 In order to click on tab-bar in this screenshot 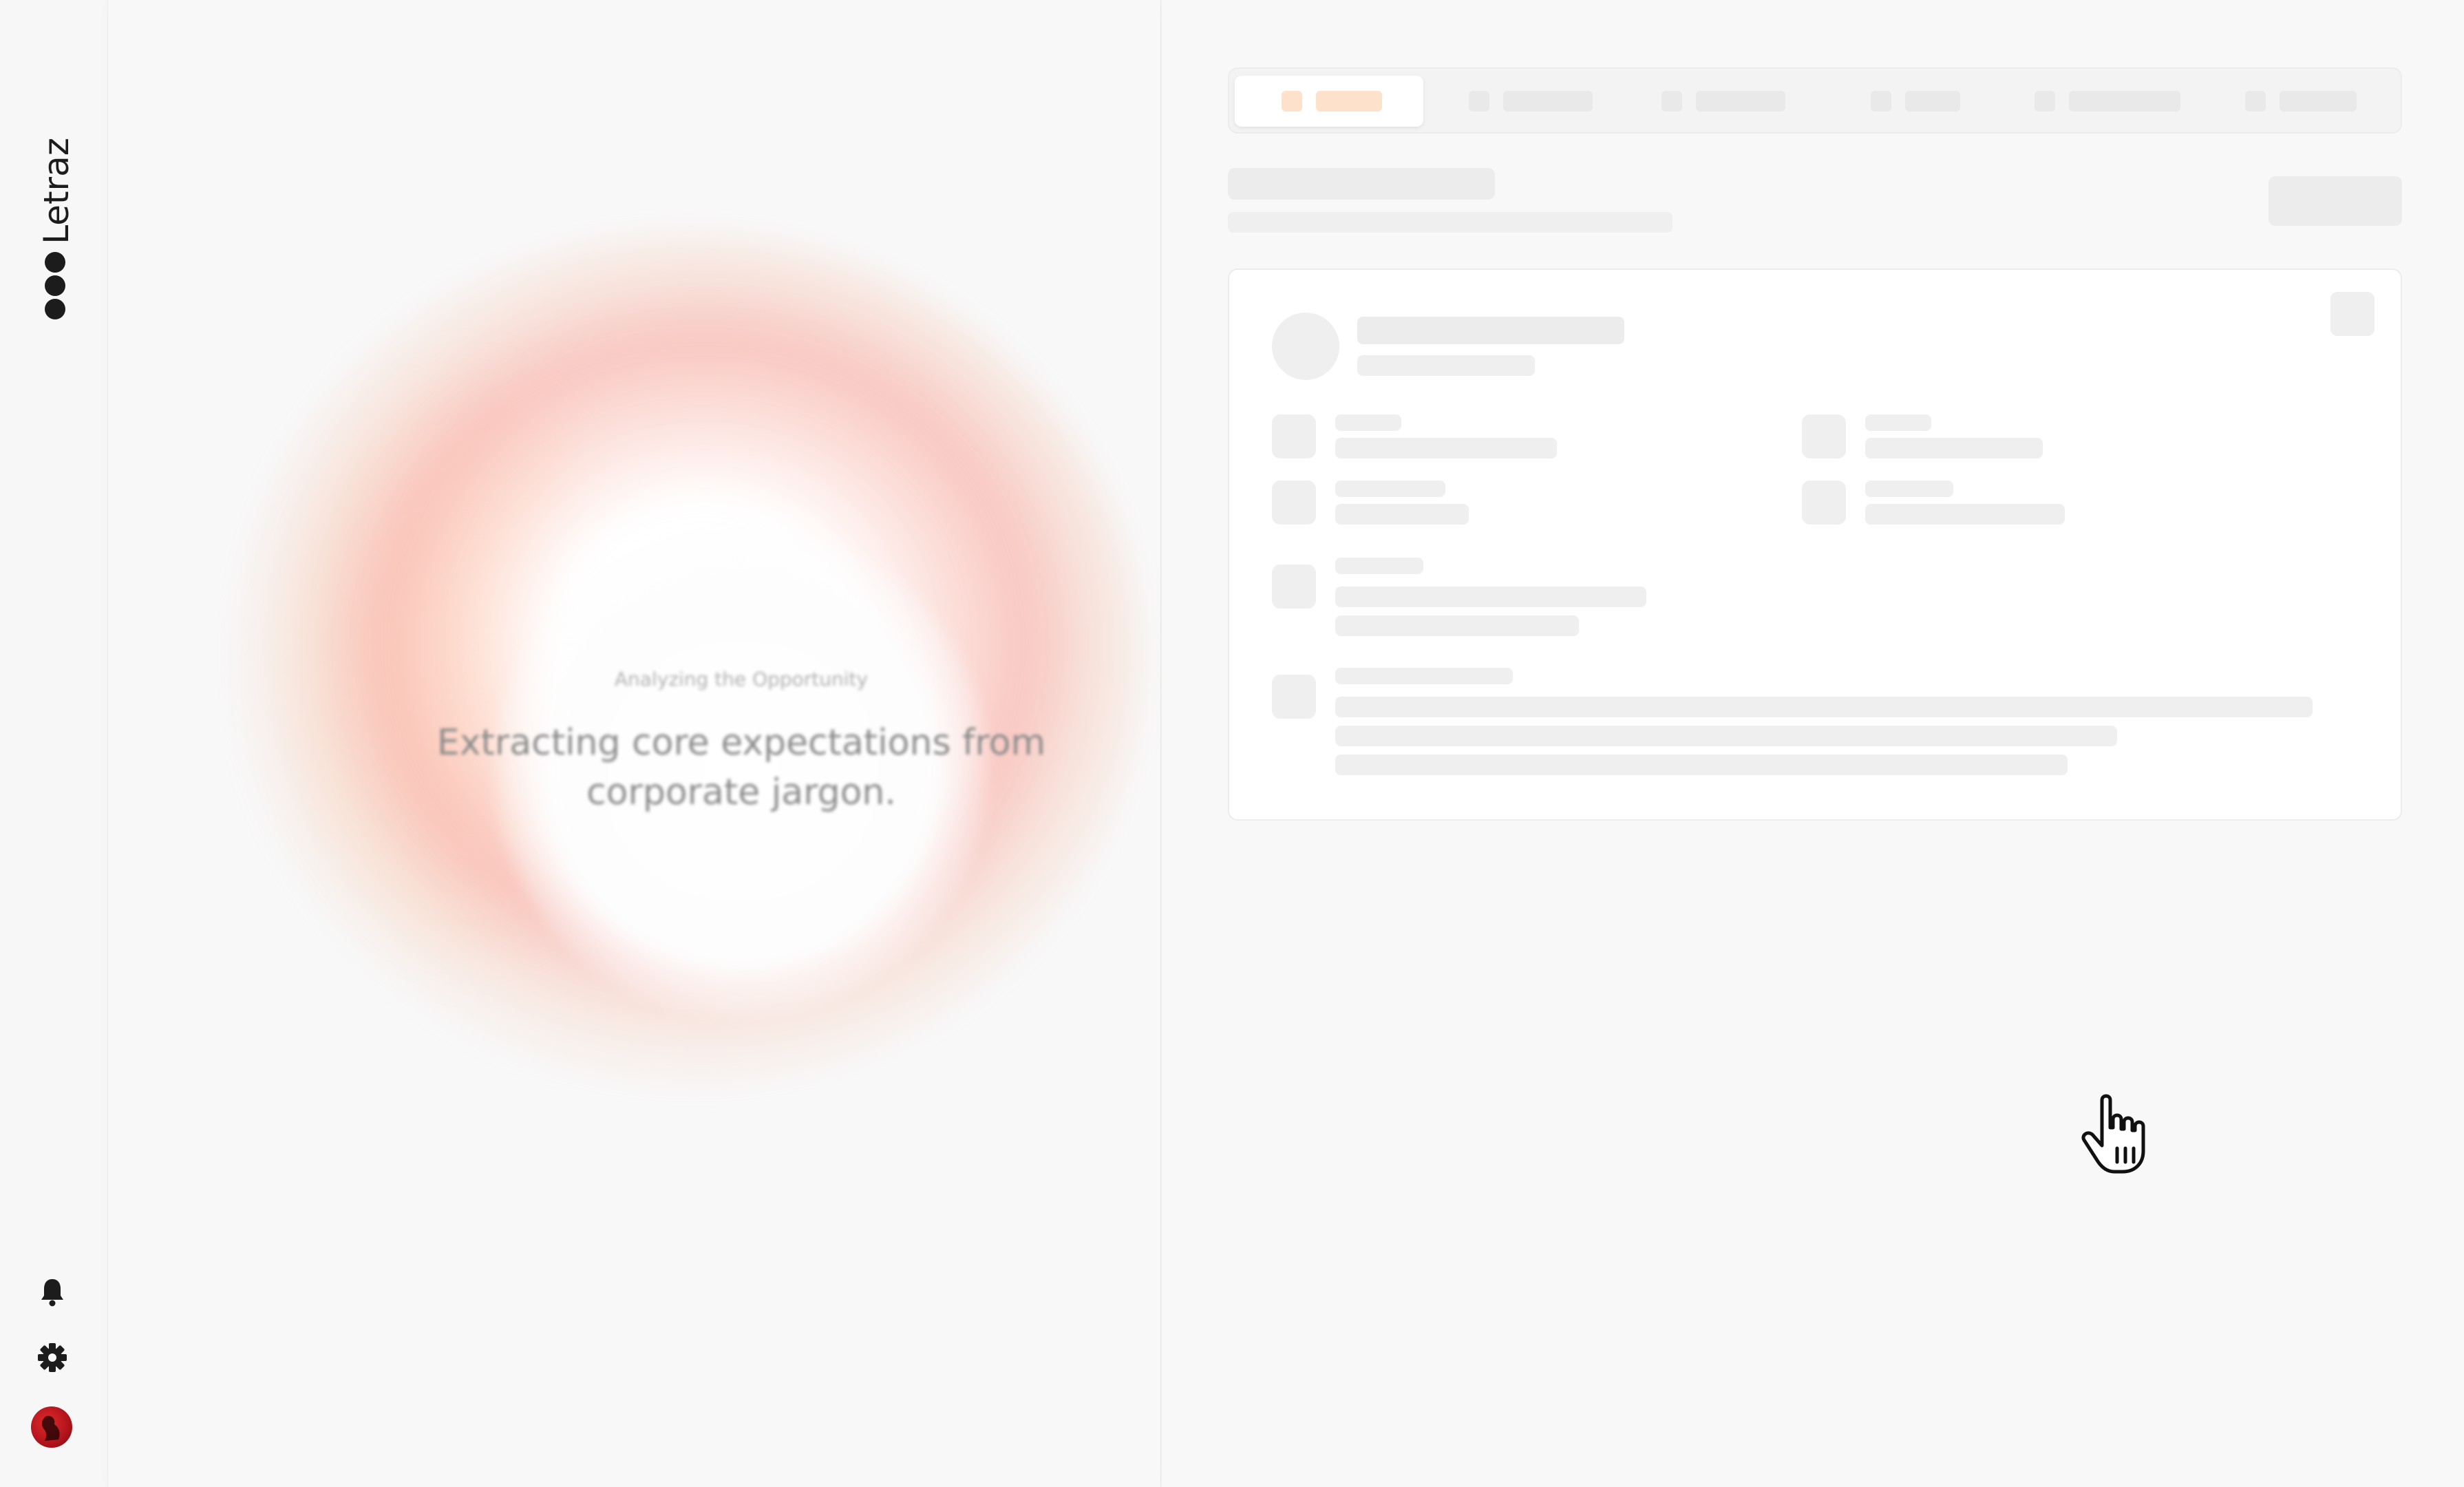, I will do `click(1815, 100)`.